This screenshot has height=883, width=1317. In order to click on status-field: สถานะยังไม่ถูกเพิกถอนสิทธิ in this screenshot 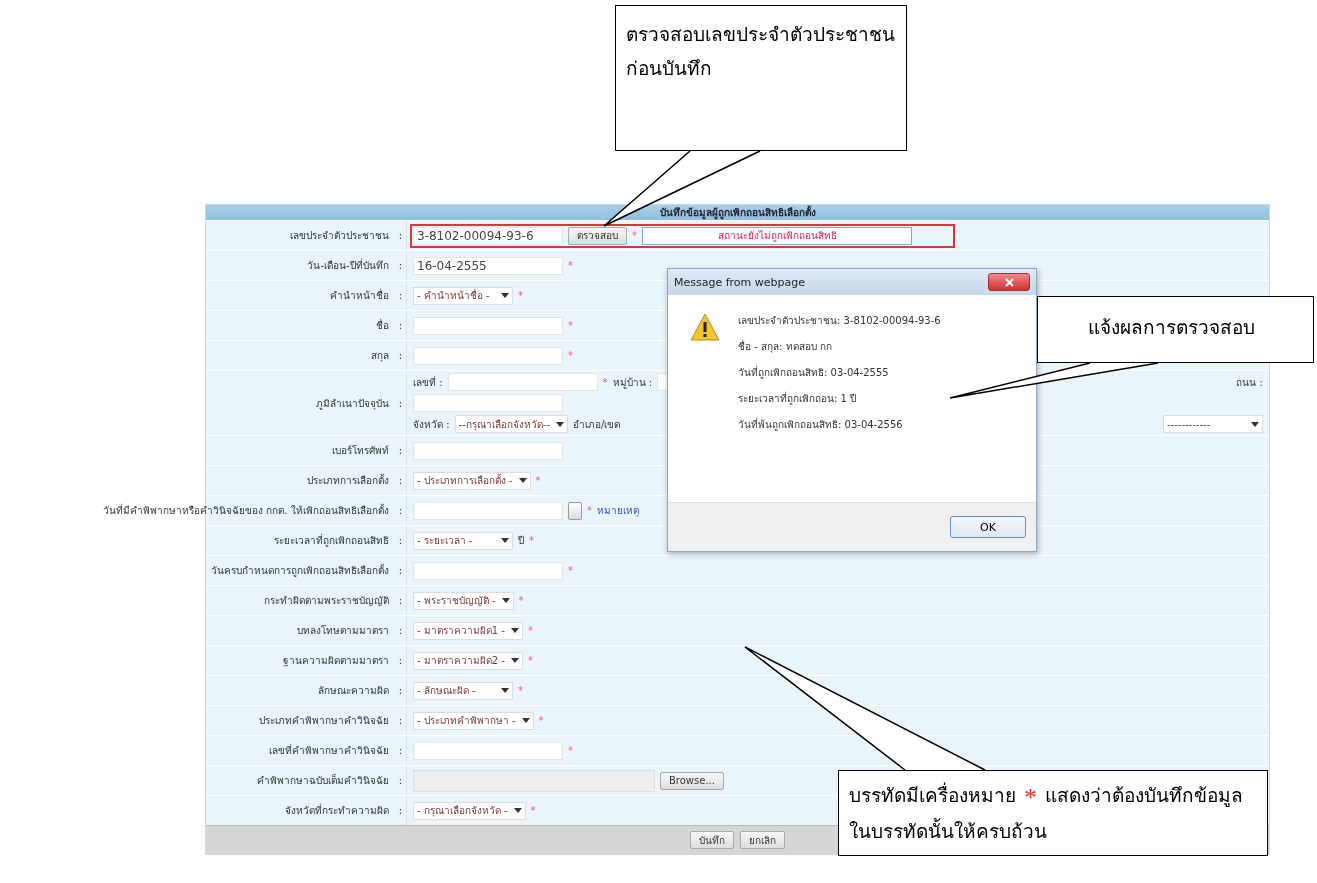, I will do `click(777, 235)`.